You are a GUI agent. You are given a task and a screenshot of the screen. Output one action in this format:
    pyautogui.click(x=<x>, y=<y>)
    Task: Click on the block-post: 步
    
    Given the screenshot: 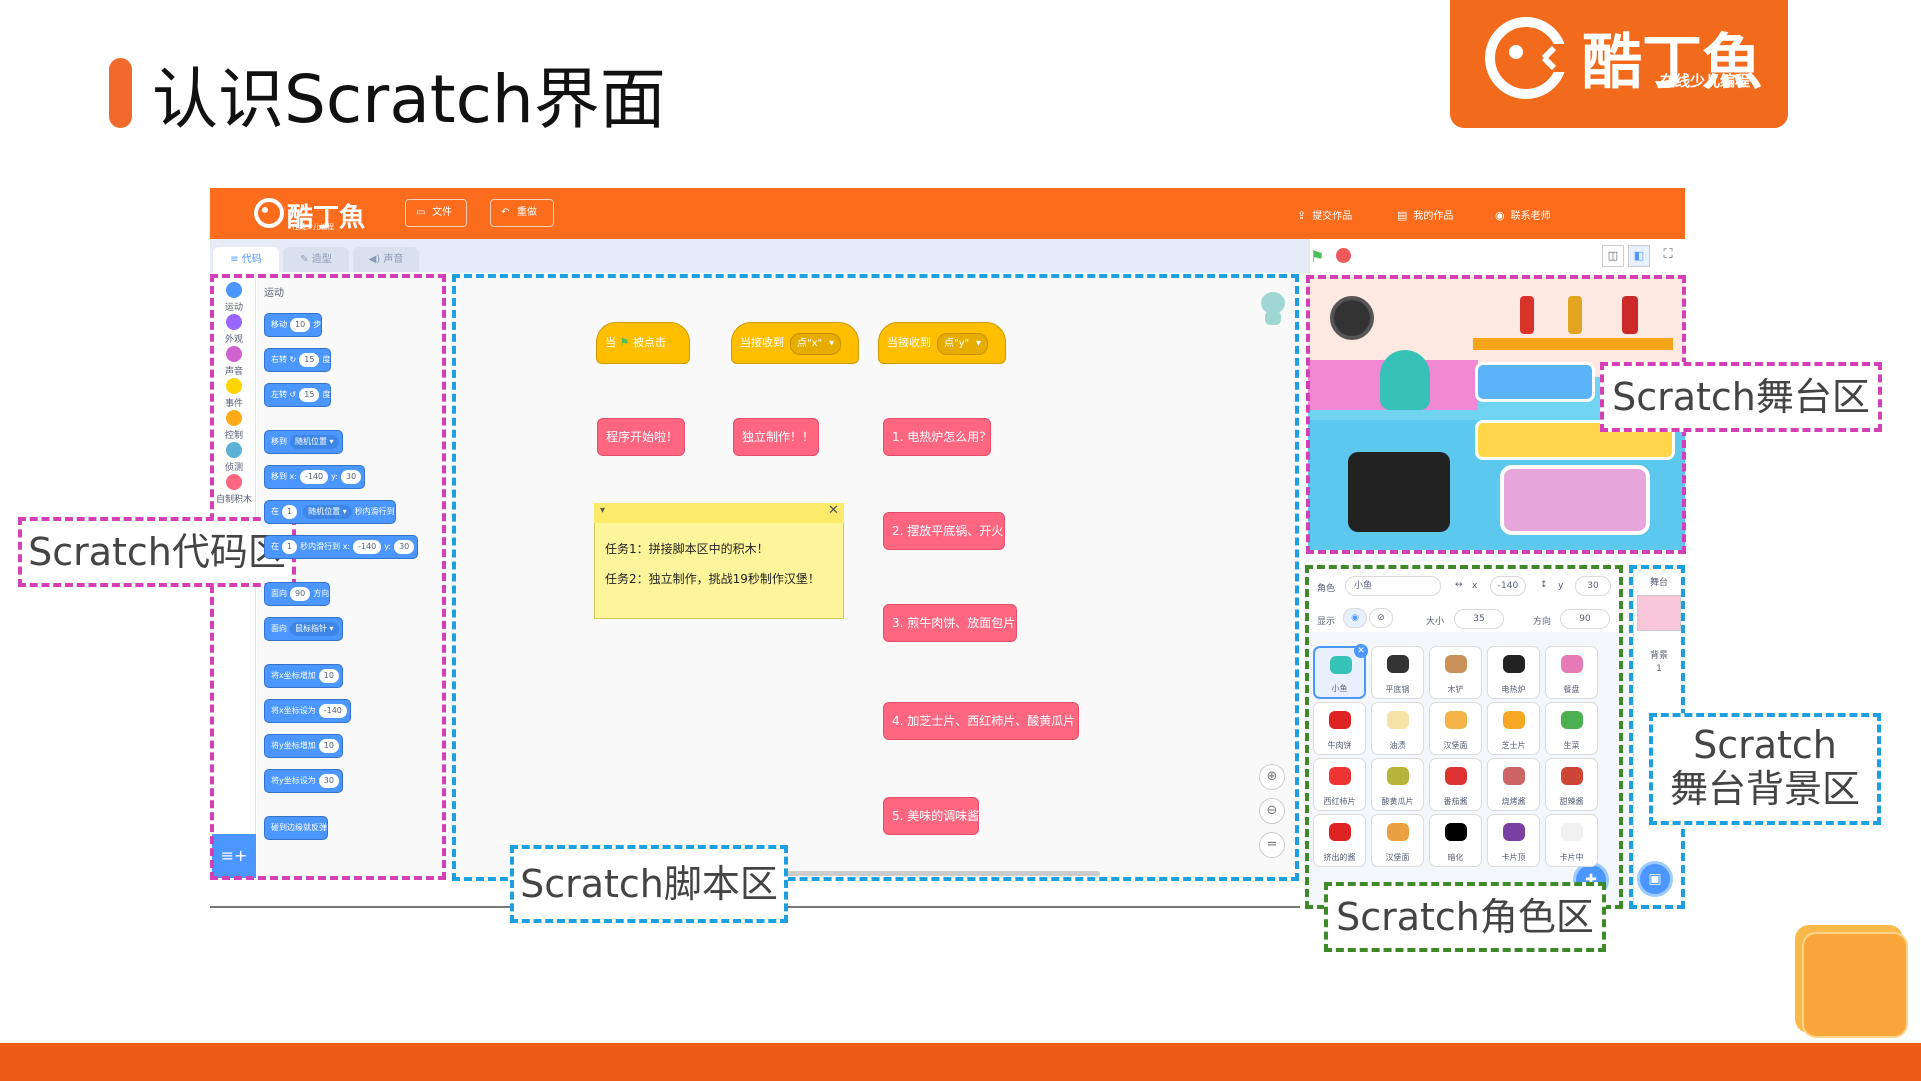 What is the action you would take?
    pyautogui.click(x=317, y=324)
    